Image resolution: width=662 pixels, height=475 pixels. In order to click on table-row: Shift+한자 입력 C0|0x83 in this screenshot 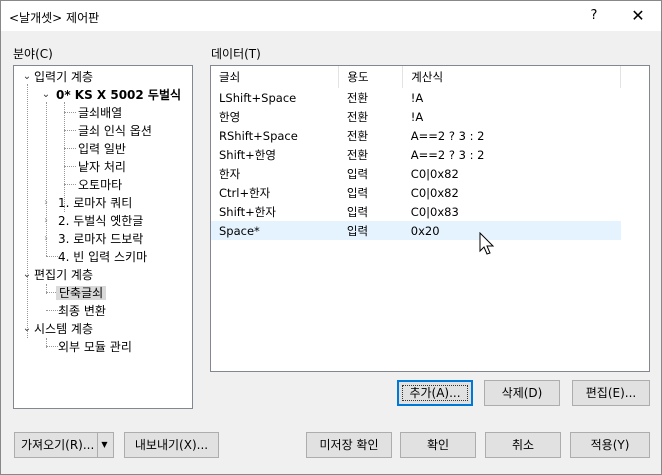, I will do `click(416, 211)`.